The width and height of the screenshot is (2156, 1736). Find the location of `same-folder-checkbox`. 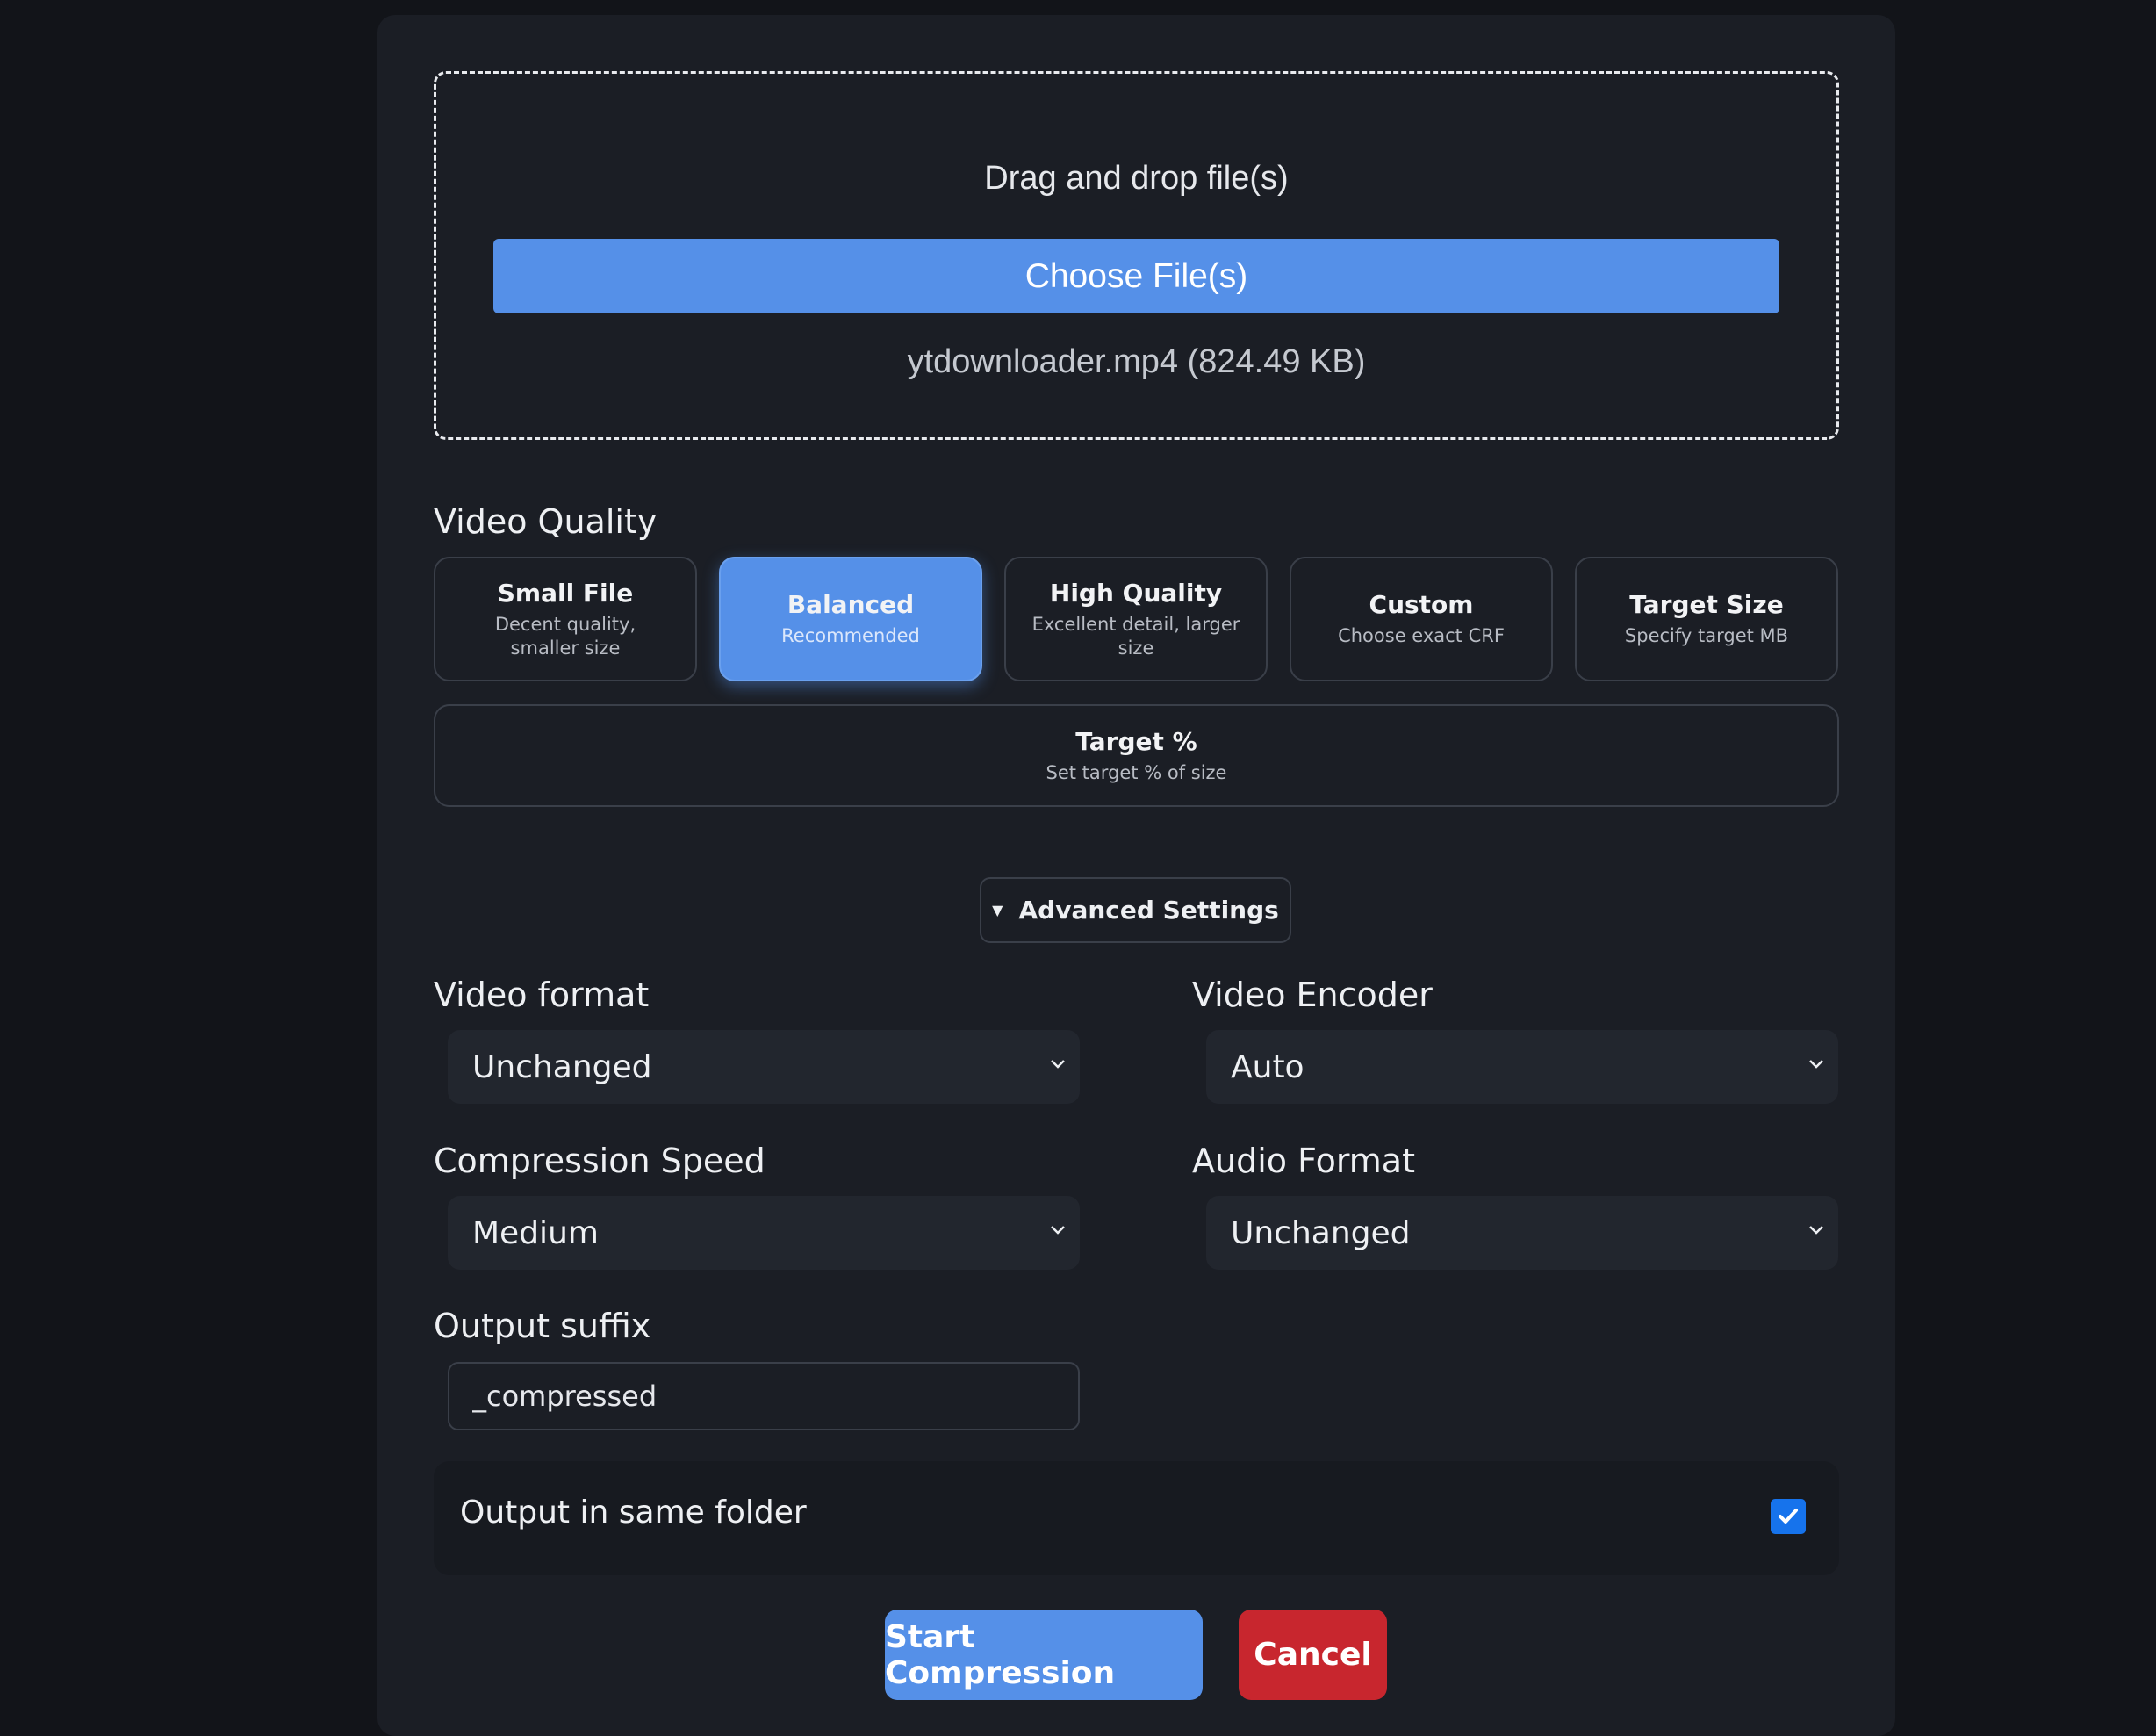

same-folder-checkbox is located at coordinates (1788, 1516).